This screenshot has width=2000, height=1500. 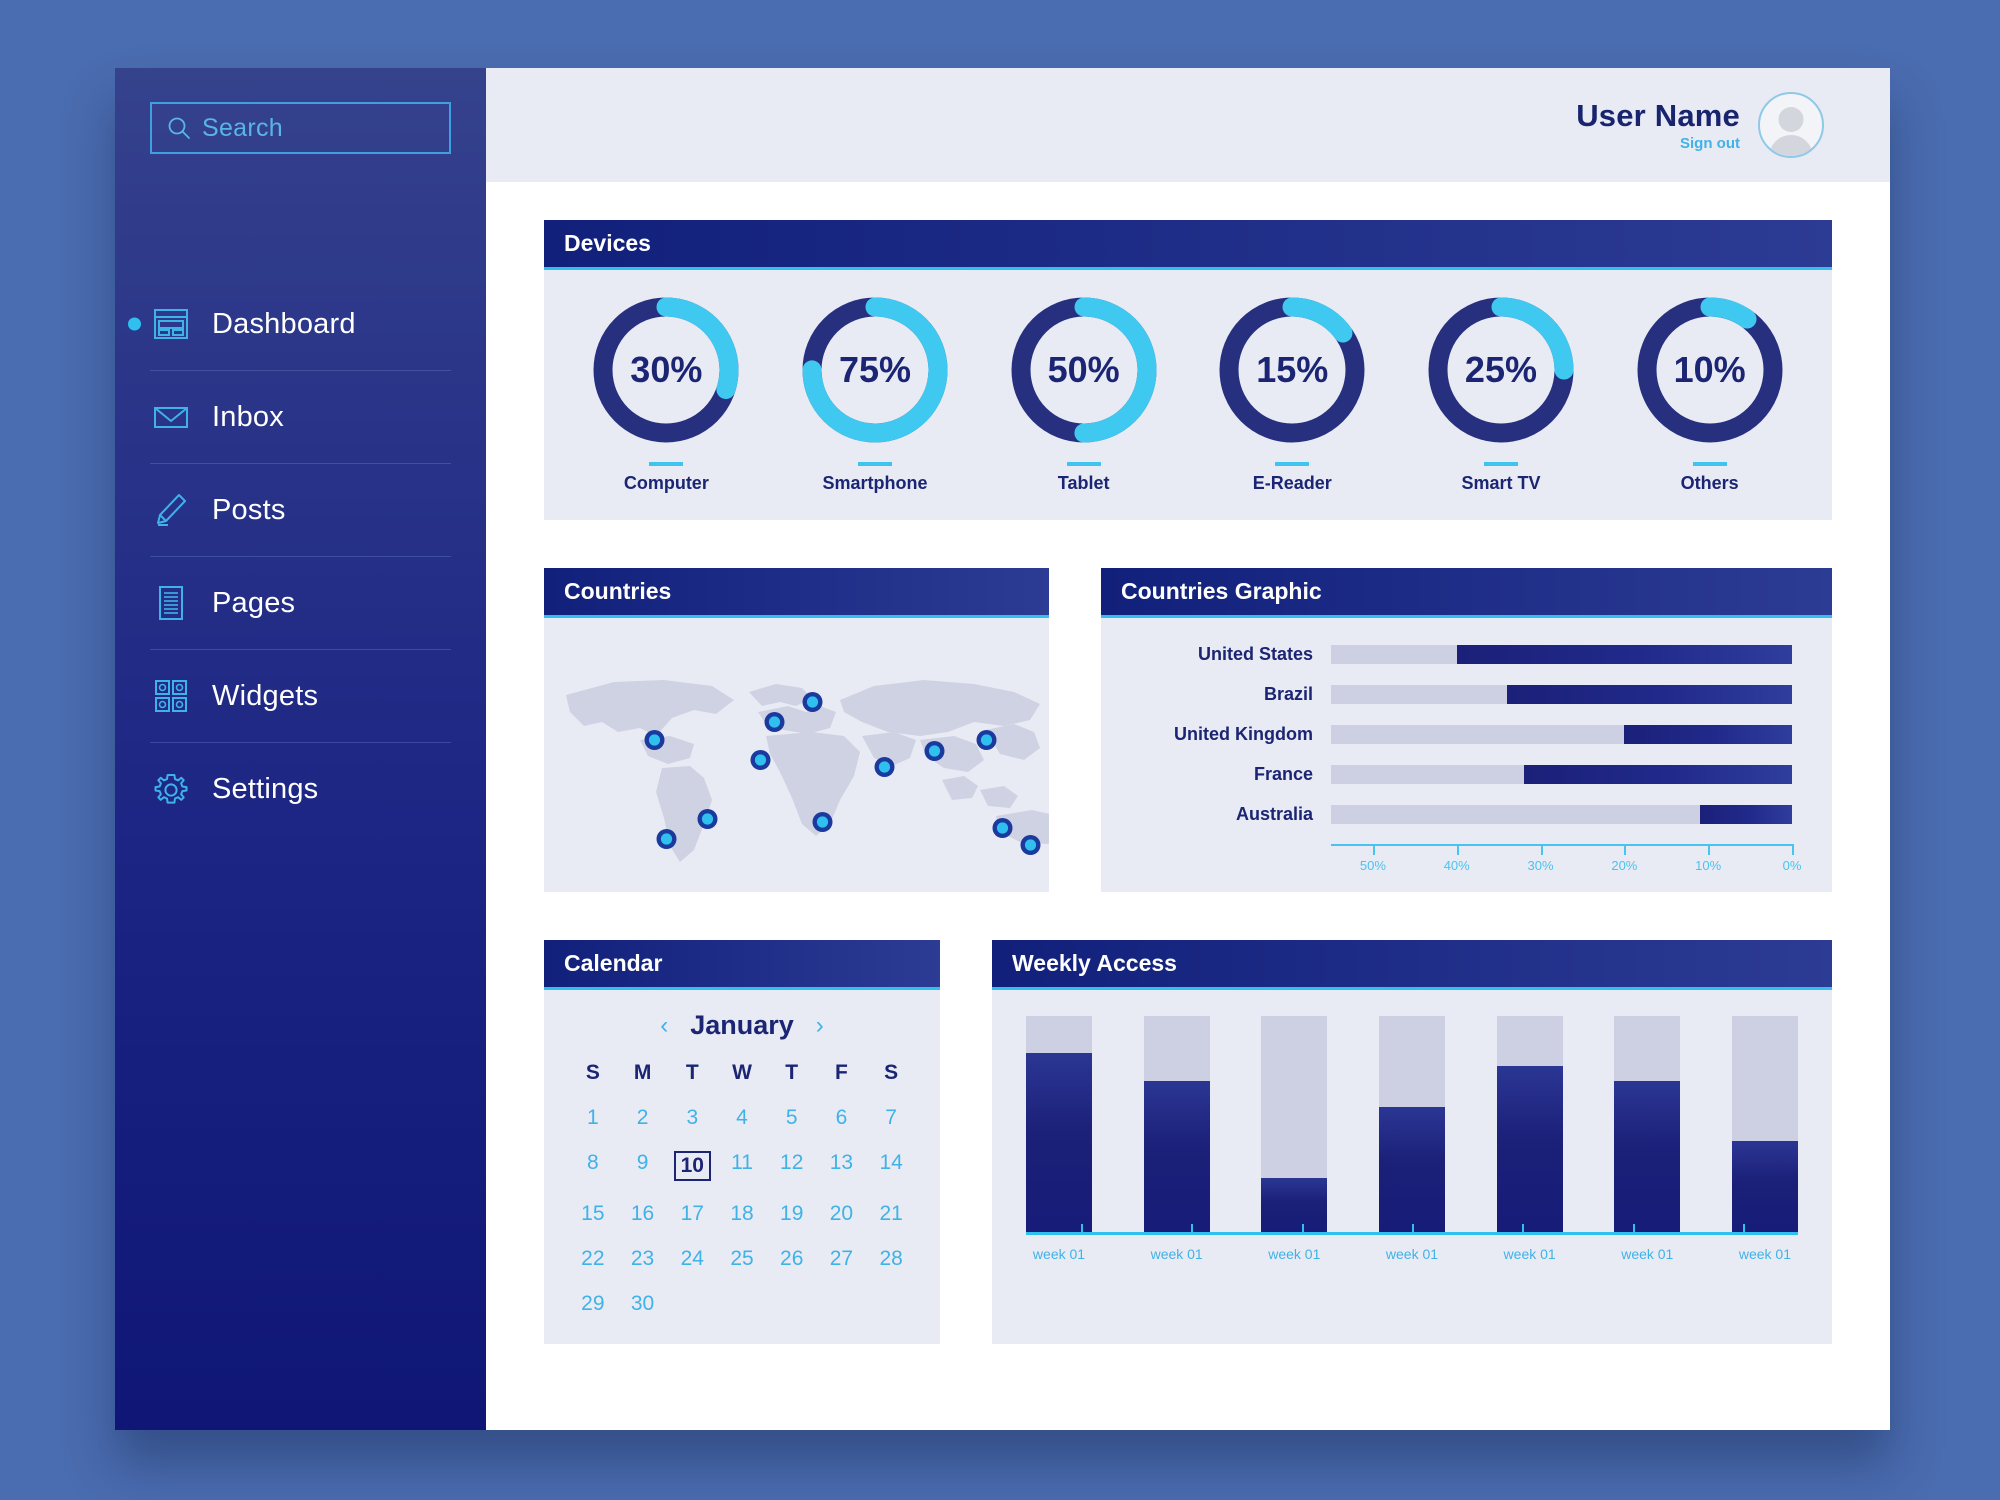 I want to click on calendar-day: 1, so click(x=593, y=1118).